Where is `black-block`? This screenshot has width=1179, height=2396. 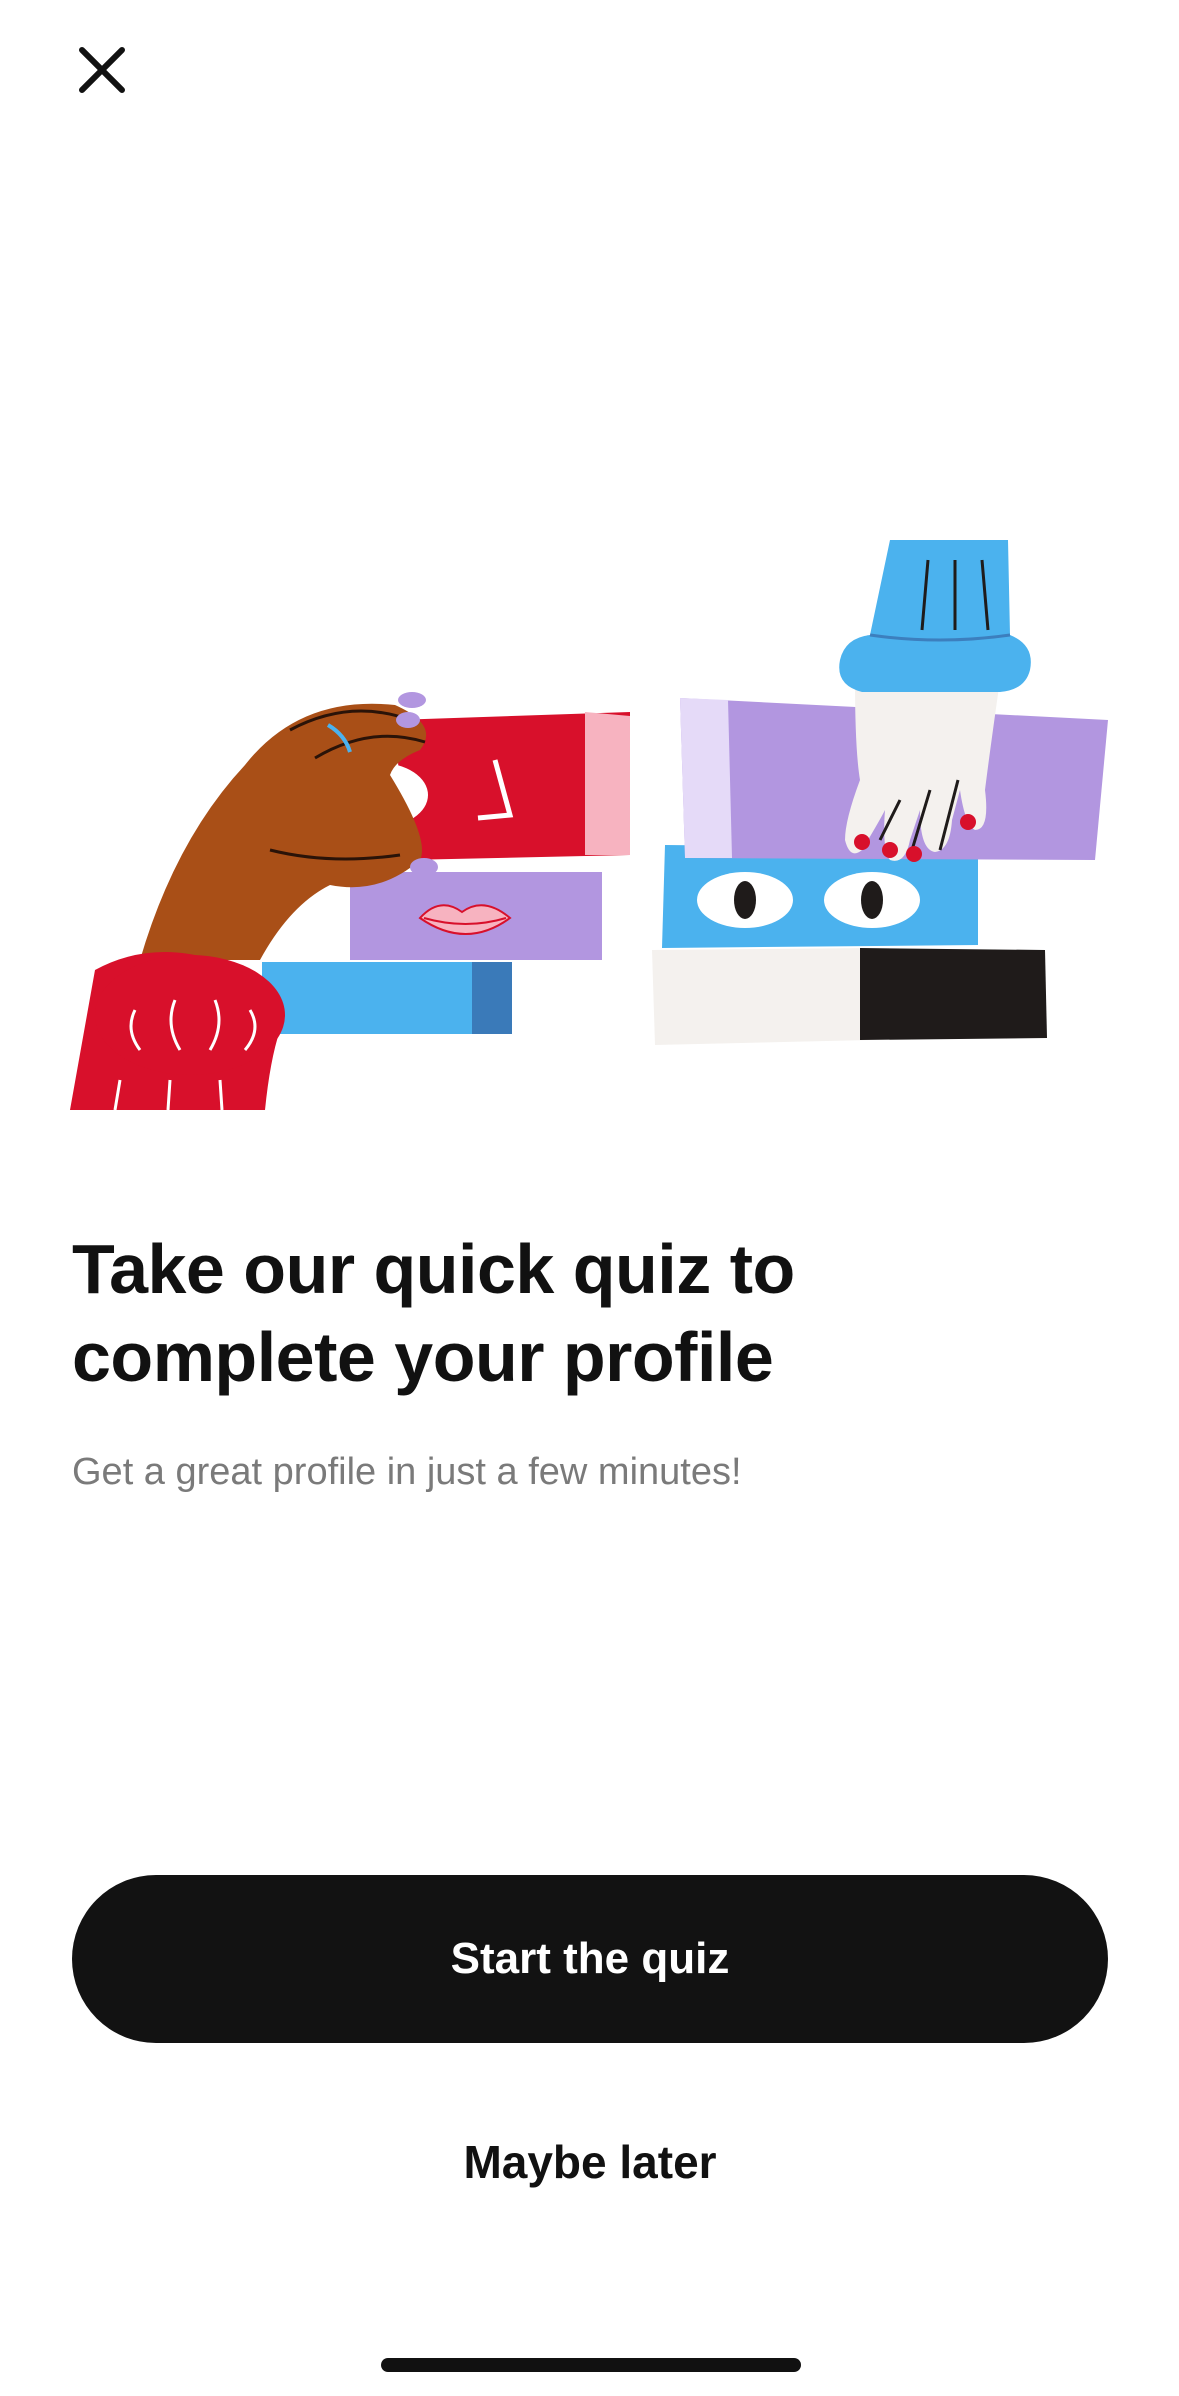 black-block is located at coordinates (953, 994).